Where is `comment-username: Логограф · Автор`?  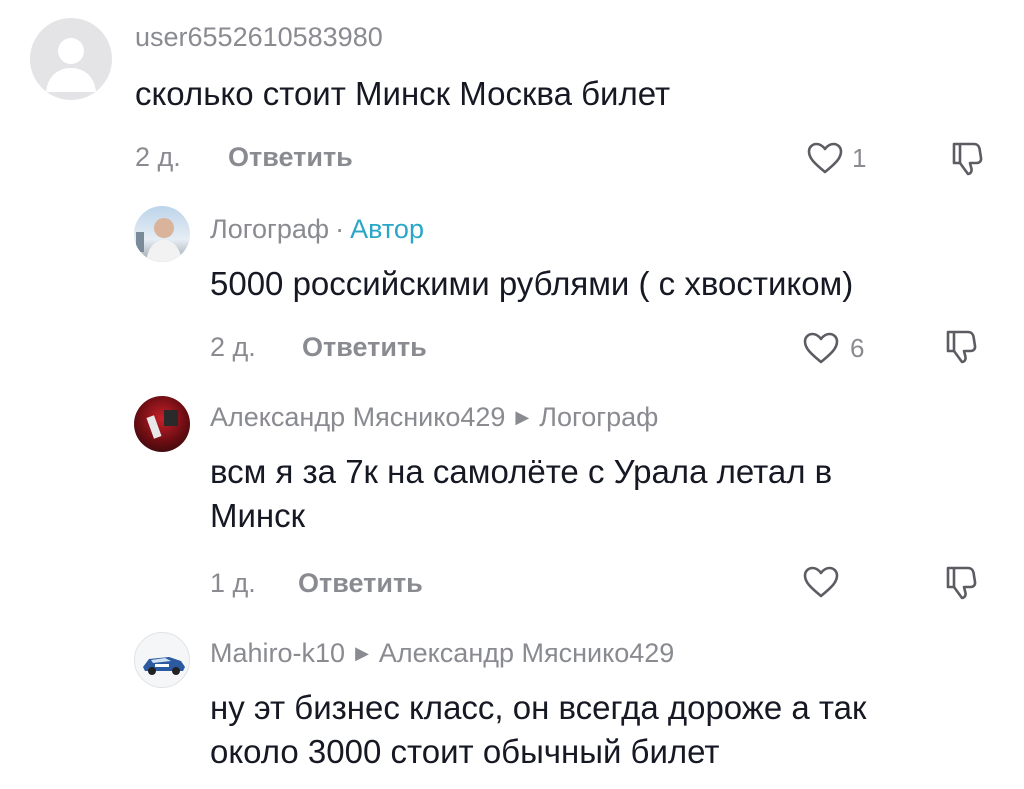
comment-username: Логограф · Автор is located at coordinates (317, 229).